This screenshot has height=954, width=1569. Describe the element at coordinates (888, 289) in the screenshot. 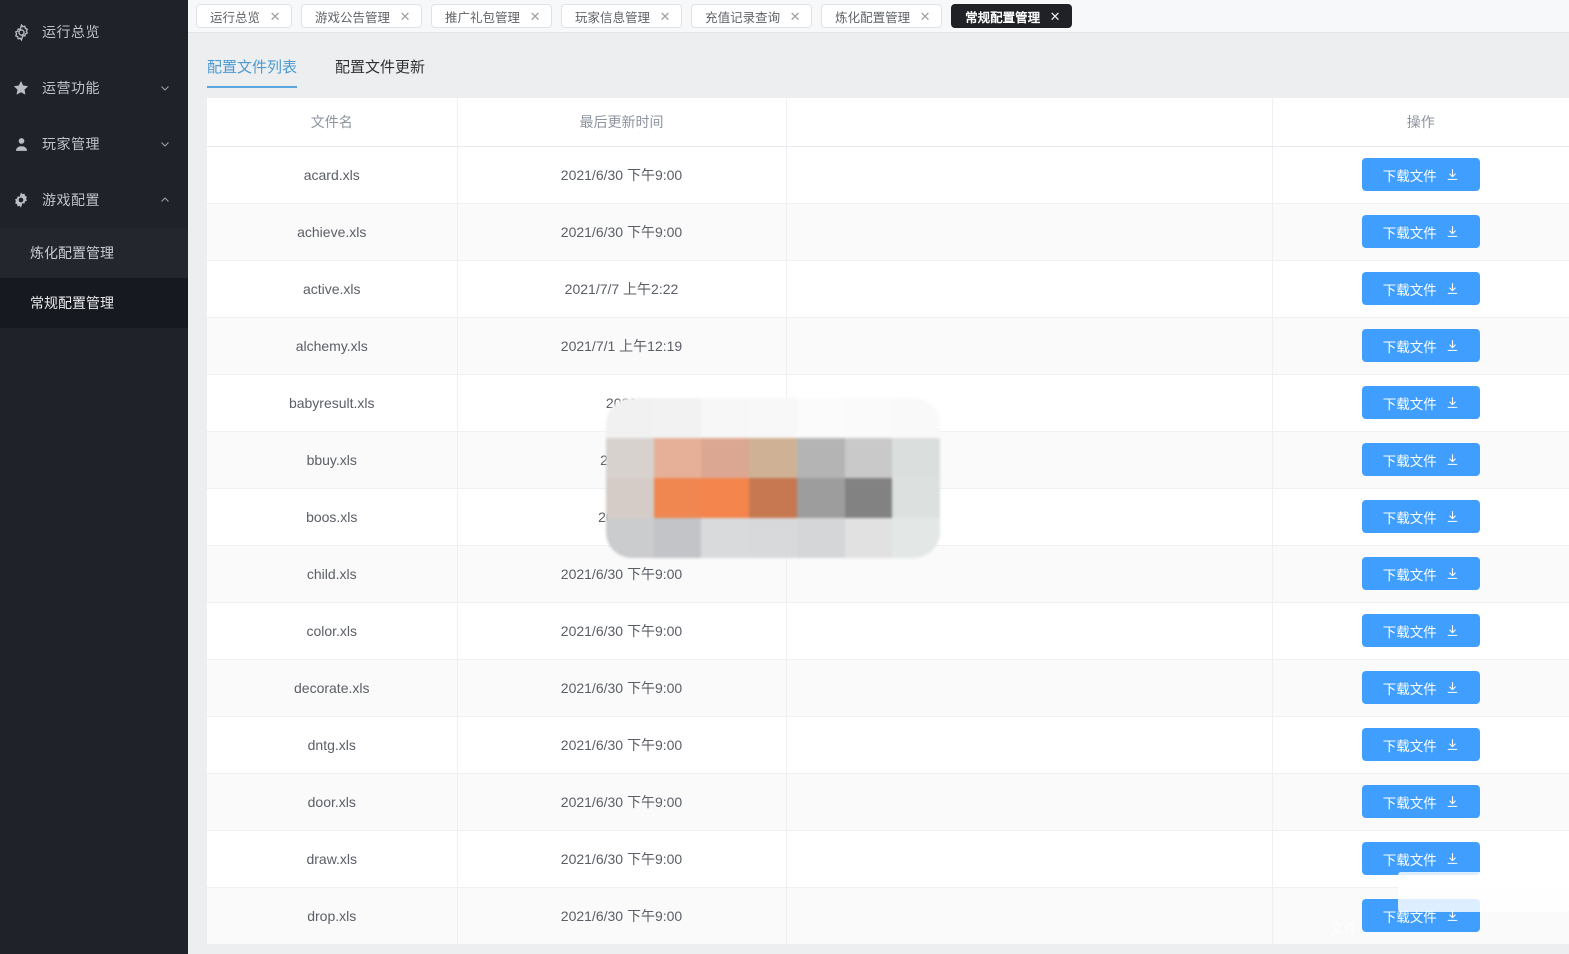

I see `table-row: active.xls 2021/7/7 上午2:22 下载文件` at that location.